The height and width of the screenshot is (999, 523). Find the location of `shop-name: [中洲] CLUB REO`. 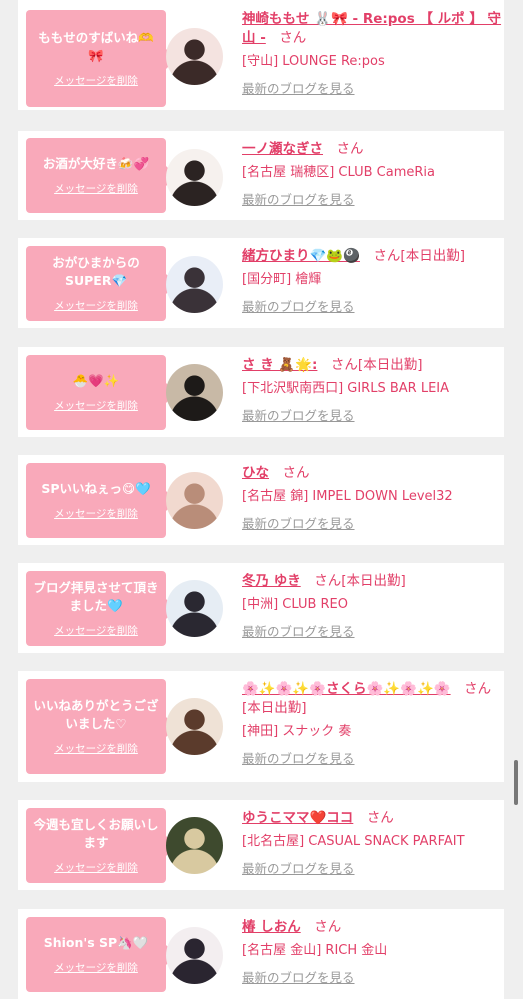

shop-name: [中洲] CLUB REO is located at coordinates (295, 604).